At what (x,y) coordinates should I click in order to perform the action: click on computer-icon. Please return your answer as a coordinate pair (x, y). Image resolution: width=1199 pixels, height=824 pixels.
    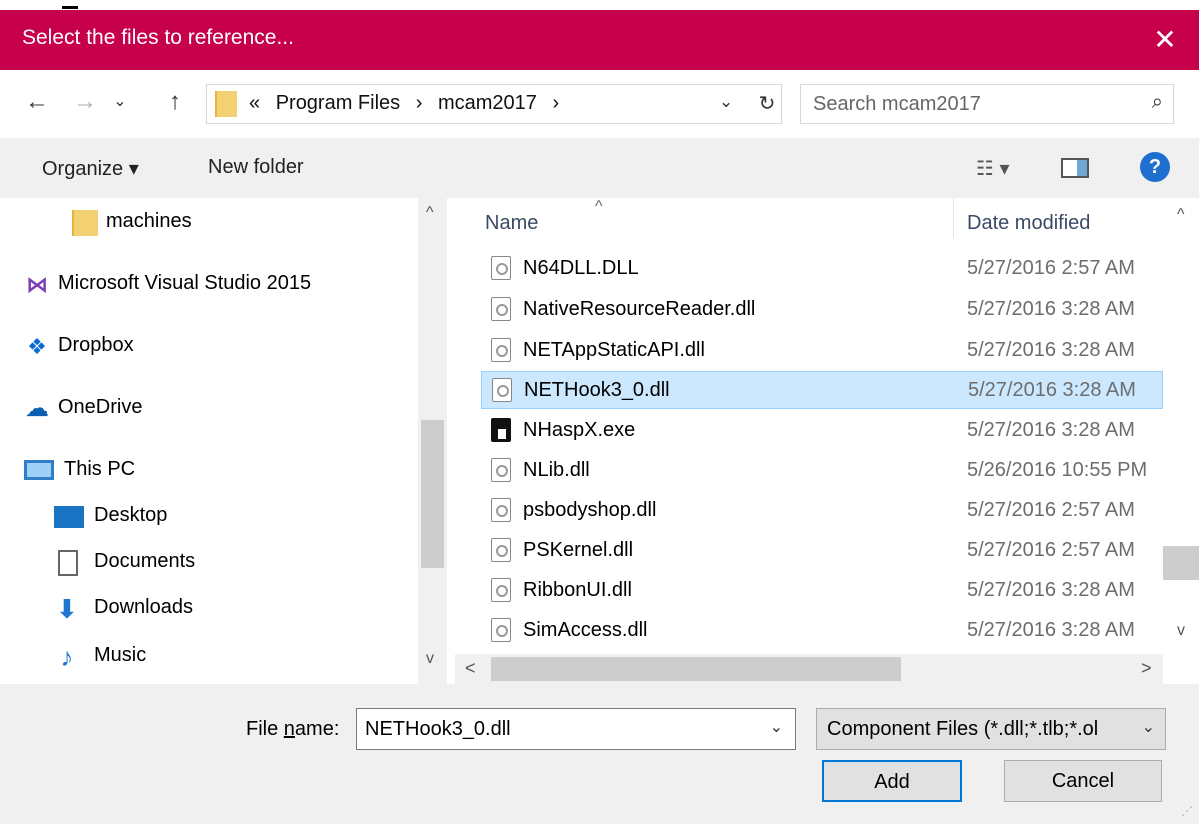
    Looking at the image, I should click on (39, 470).